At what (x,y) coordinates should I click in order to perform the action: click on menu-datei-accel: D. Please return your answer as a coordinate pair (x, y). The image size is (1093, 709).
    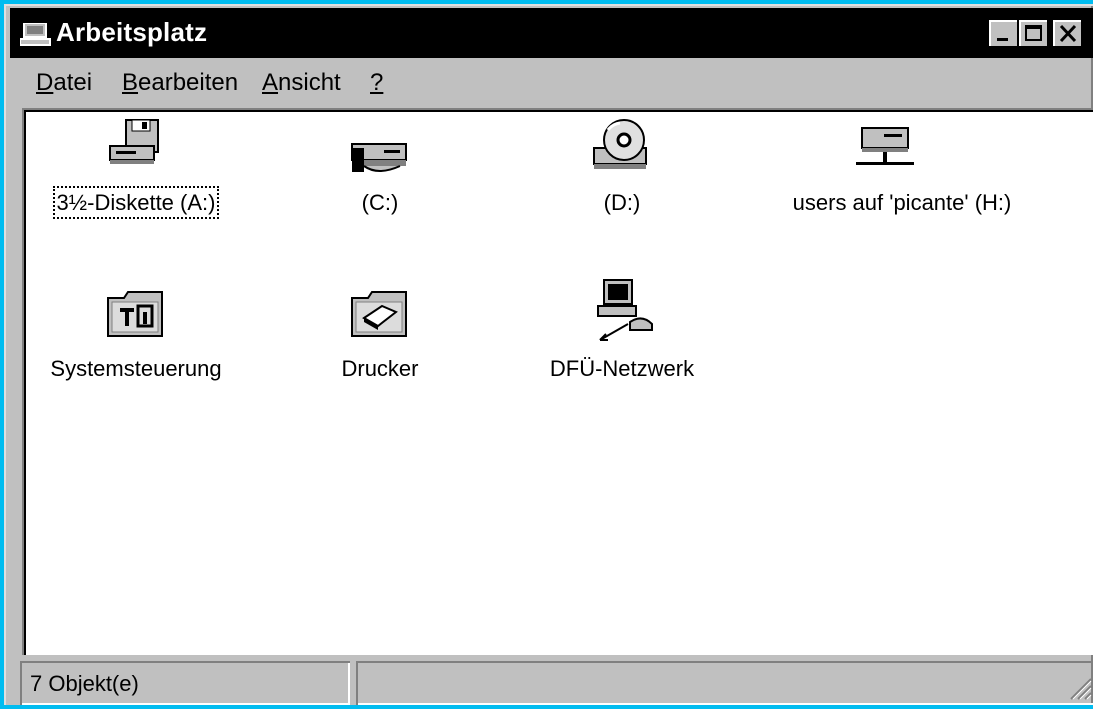
    Looking at the image, I should click on (45, 82).